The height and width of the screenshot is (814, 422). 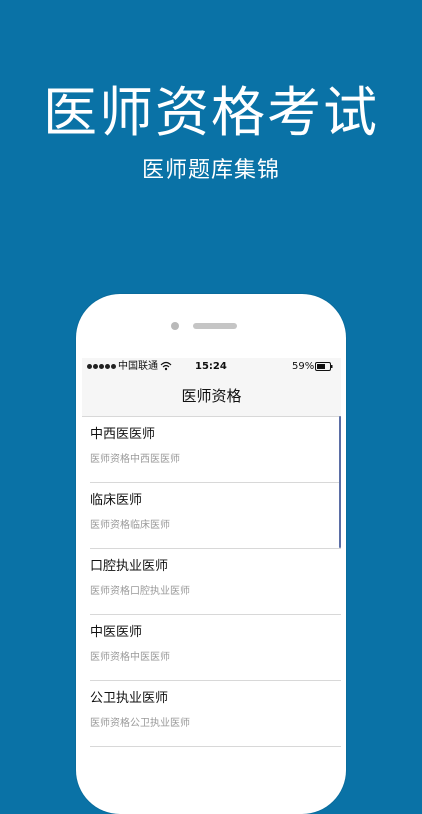 What do you see at coordinates (215, 326) in the screenshot?
I see `speaker-grille` at bounding box center [215, 326].